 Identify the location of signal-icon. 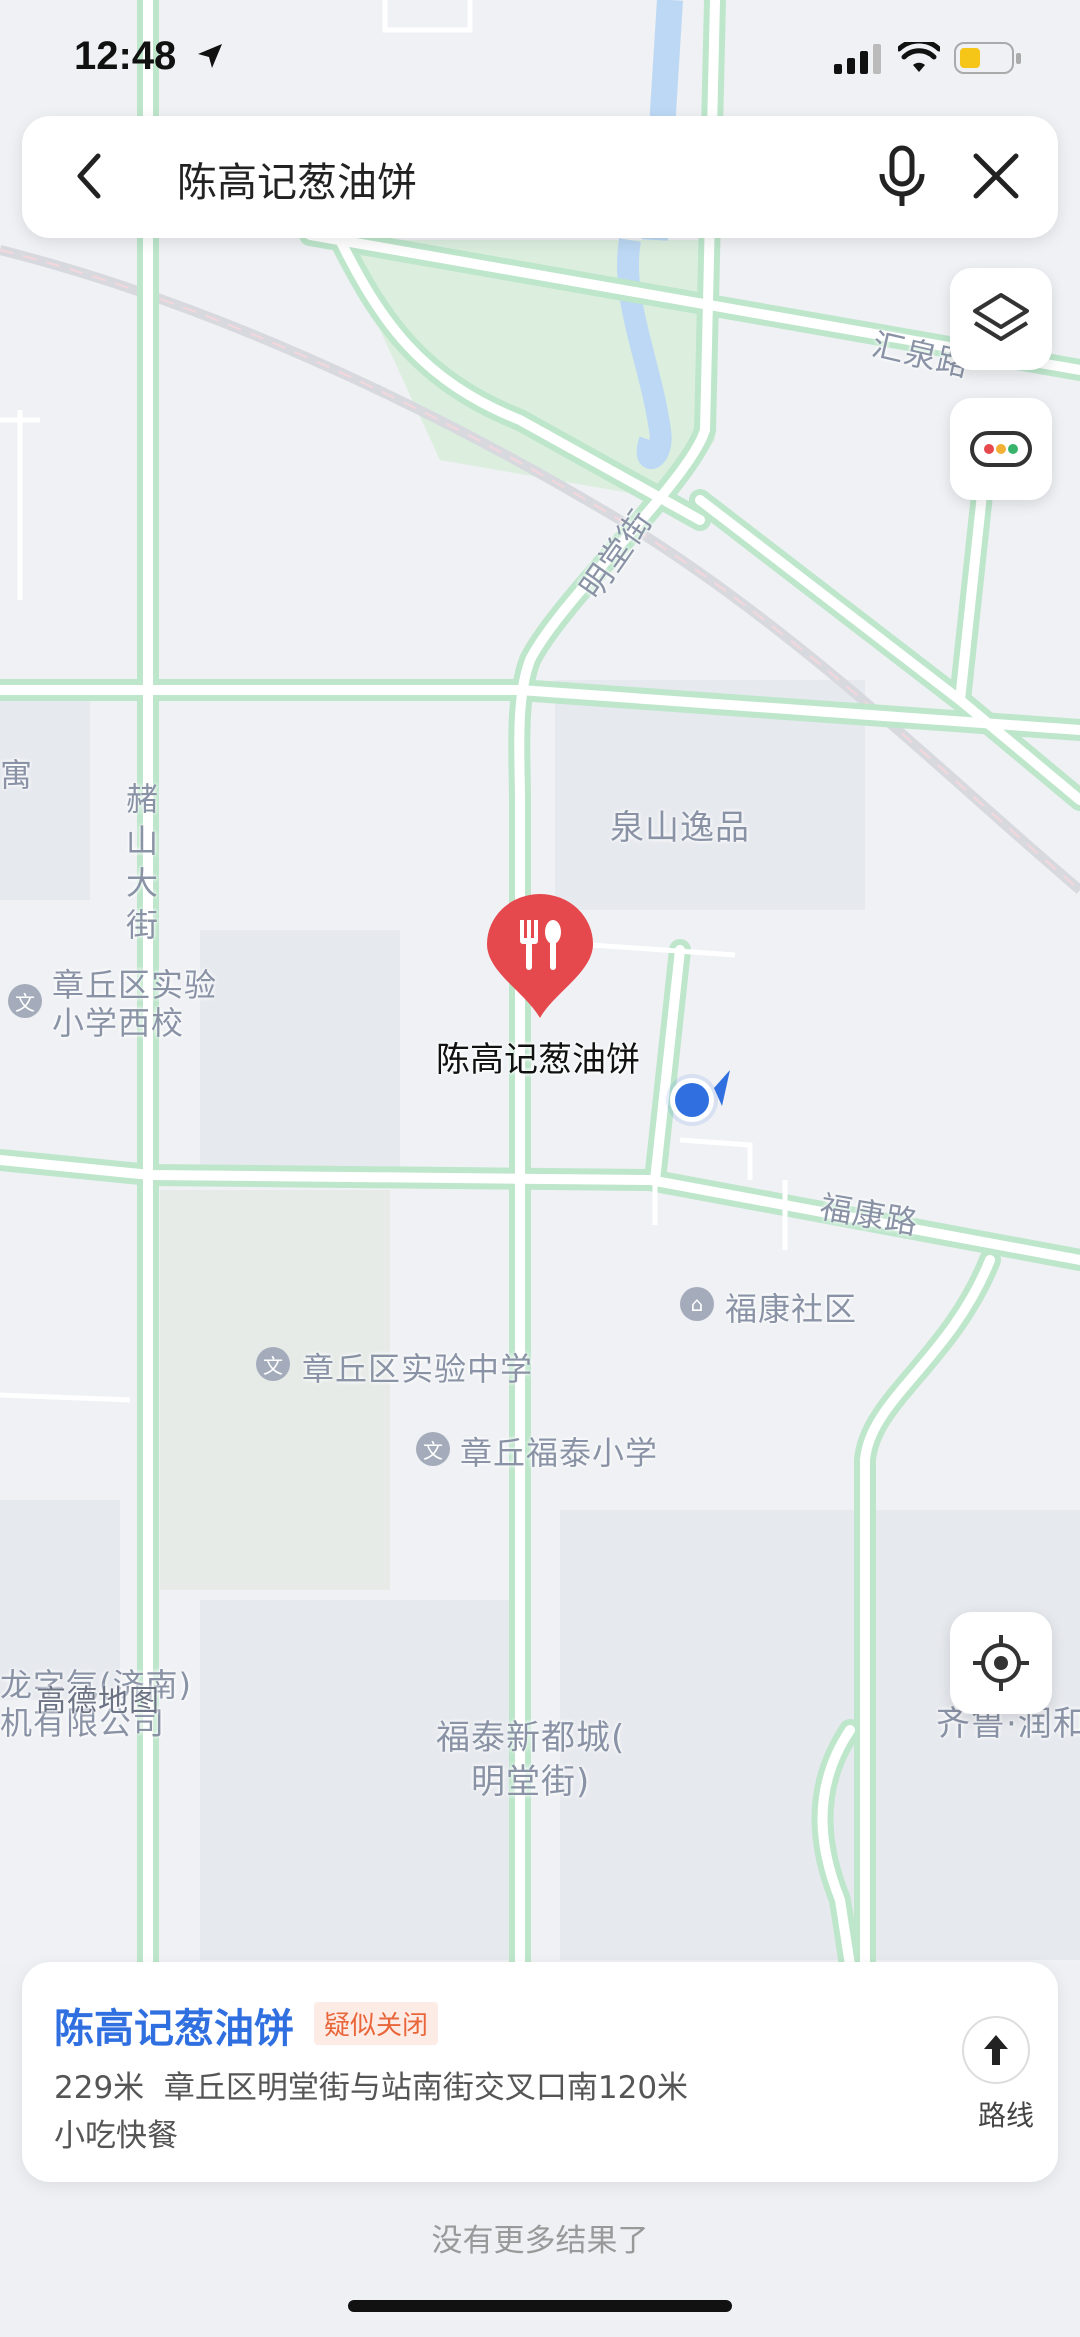
(857, 59).